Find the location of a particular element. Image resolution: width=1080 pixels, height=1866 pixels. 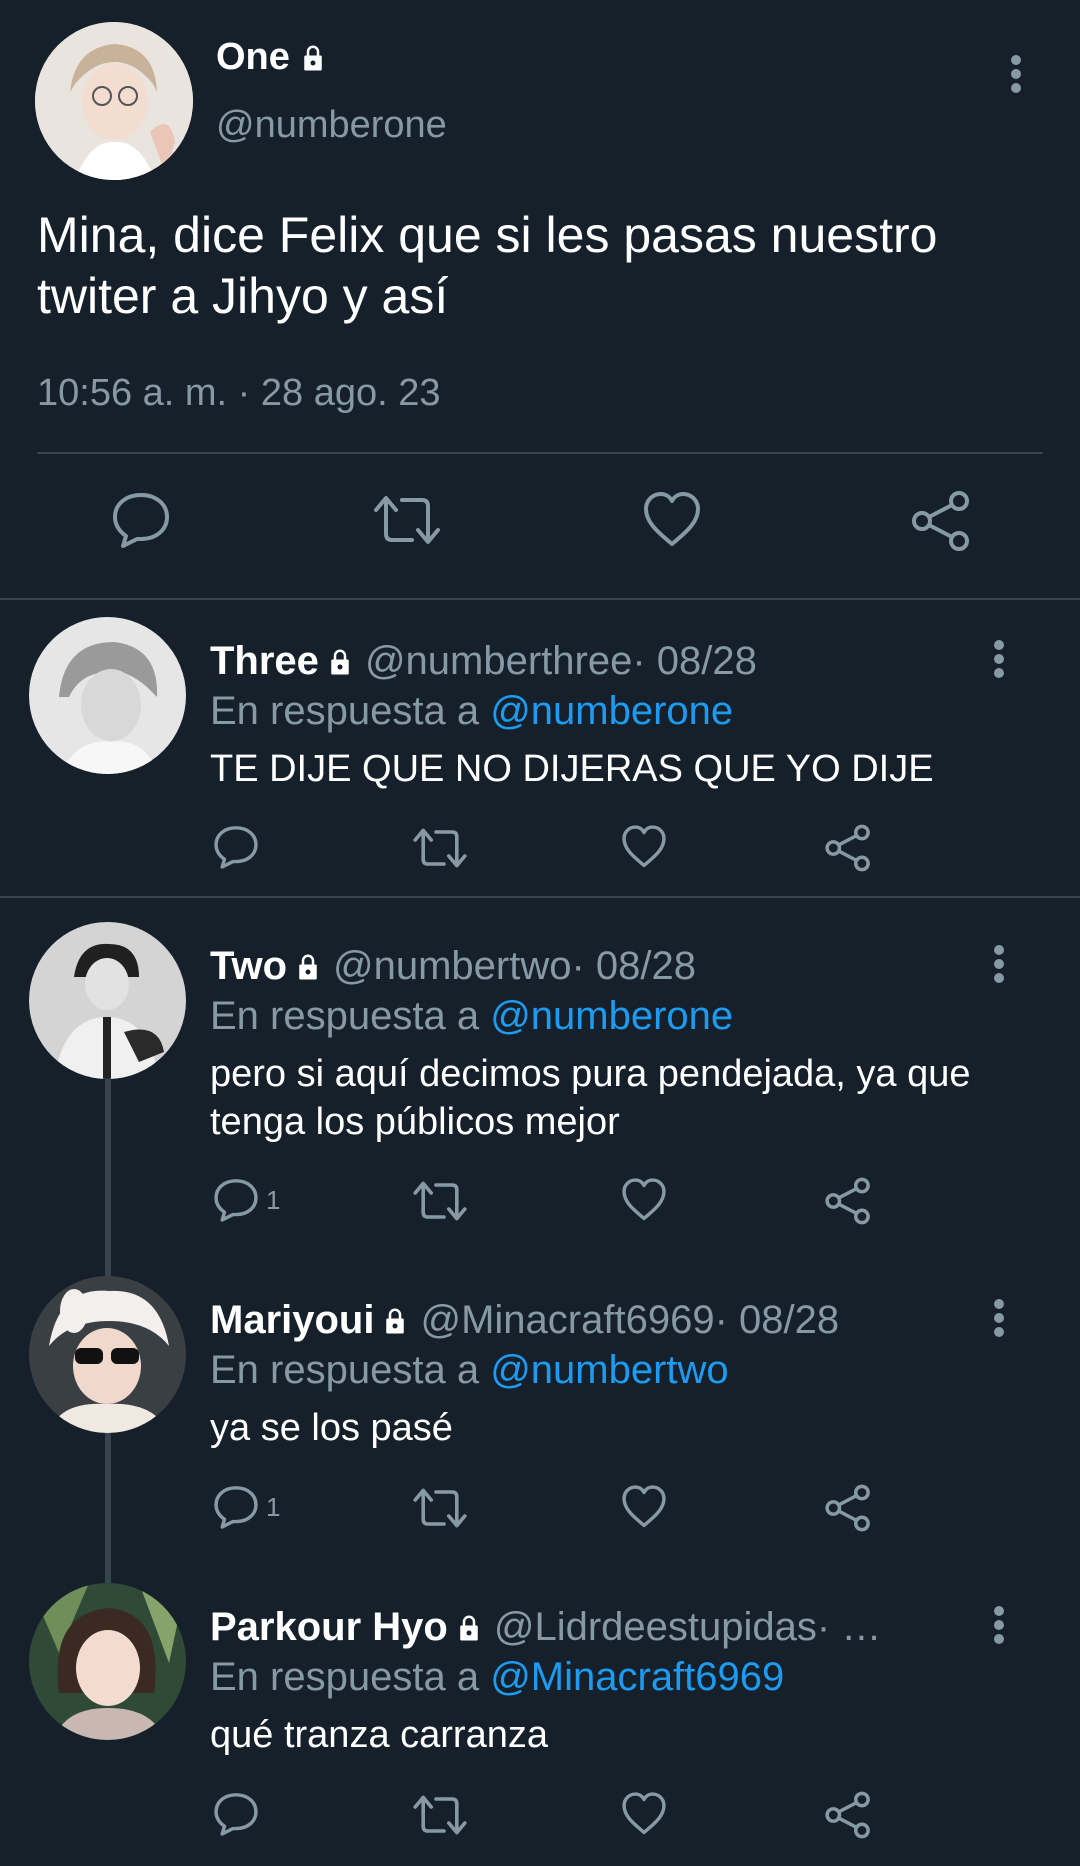

author-name: One is located at coordinates (272, 57).